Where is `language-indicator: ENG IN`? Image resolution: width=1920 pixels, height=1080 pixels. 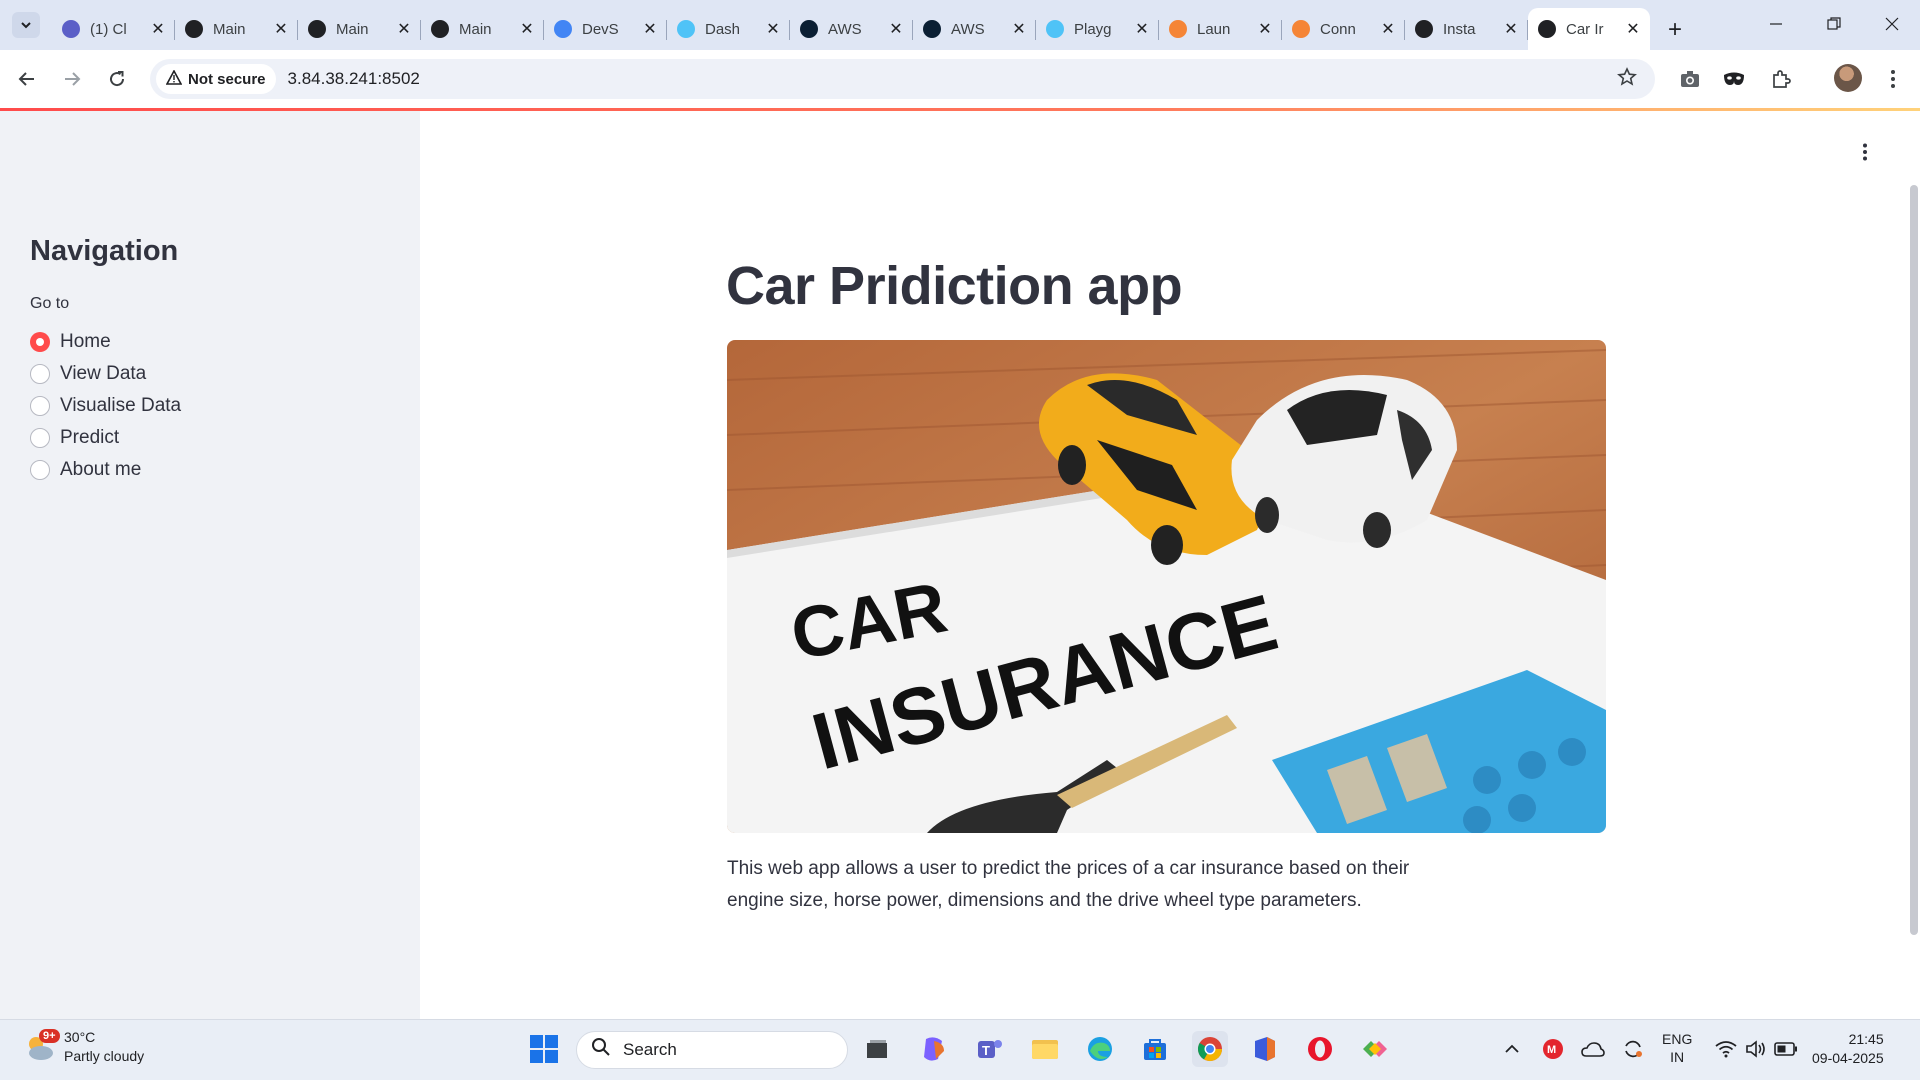 language-indicator: ENG IN is located at coordinates (1677, 1048).